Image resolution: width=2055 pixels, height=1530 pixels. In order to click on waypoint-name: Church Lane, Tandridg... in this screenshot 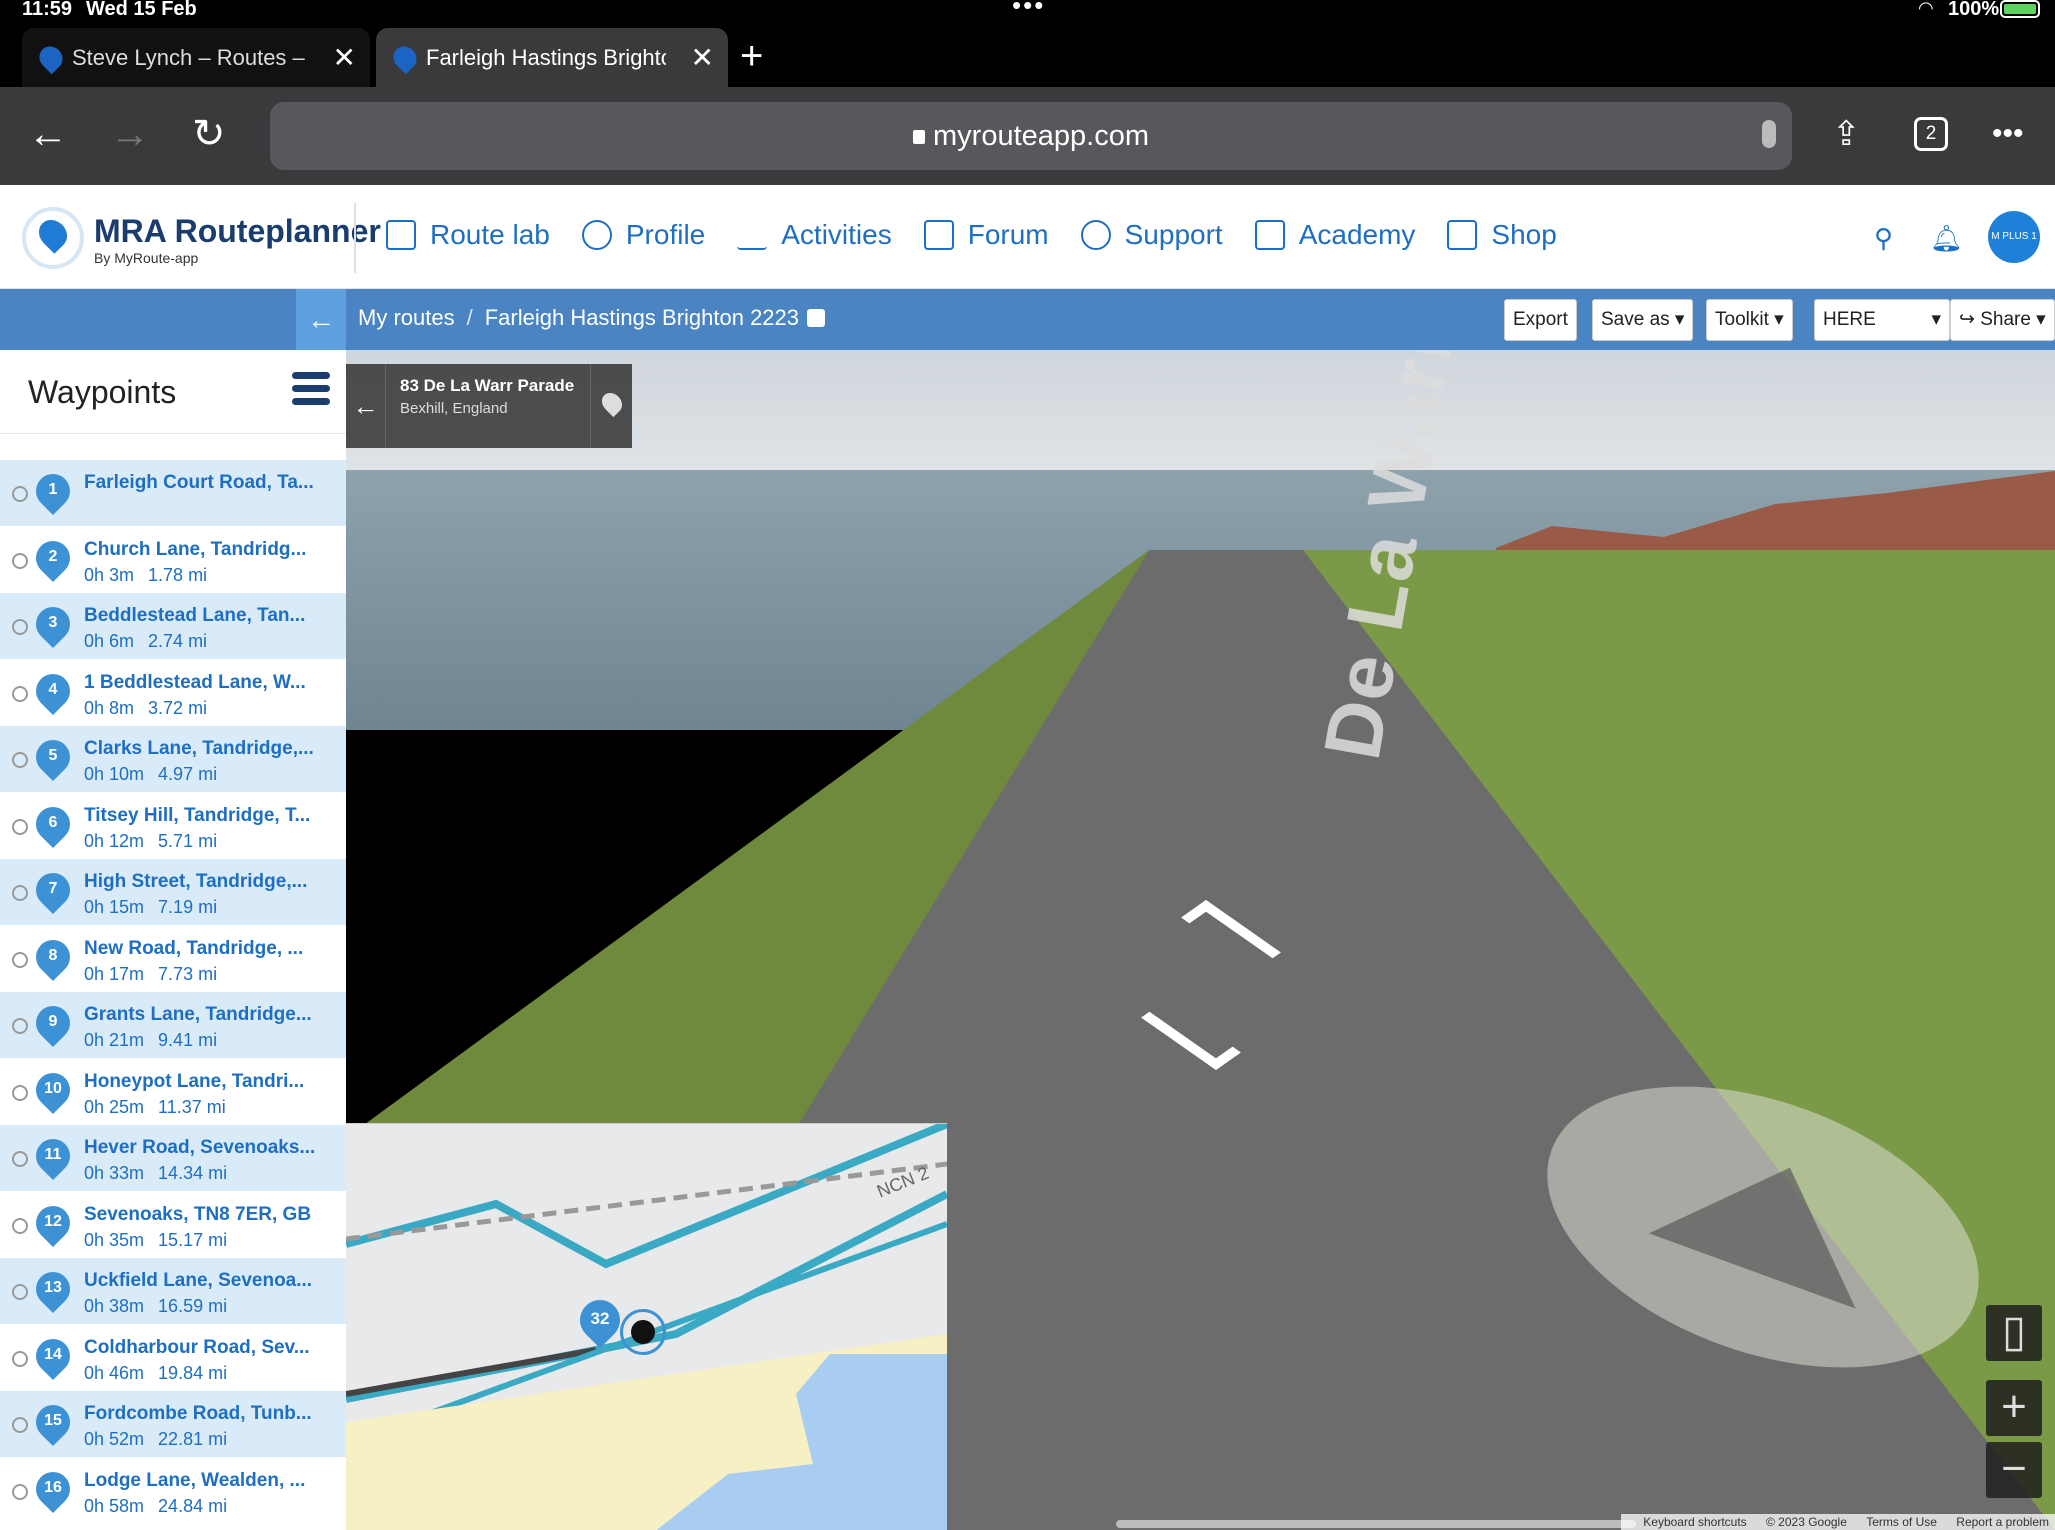, I will do `click(195, 549)`.